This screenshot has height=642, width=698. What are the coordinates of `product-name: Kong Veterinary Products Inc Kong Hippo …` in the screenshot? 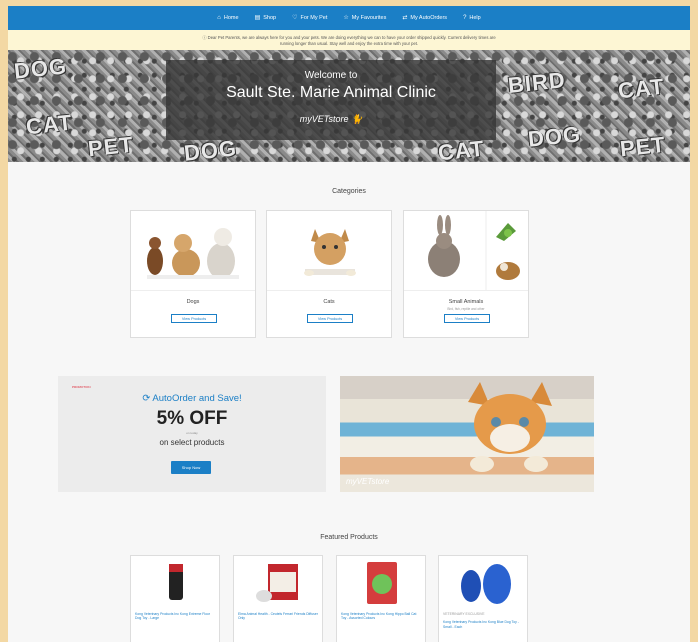 It's located at (381, 616).